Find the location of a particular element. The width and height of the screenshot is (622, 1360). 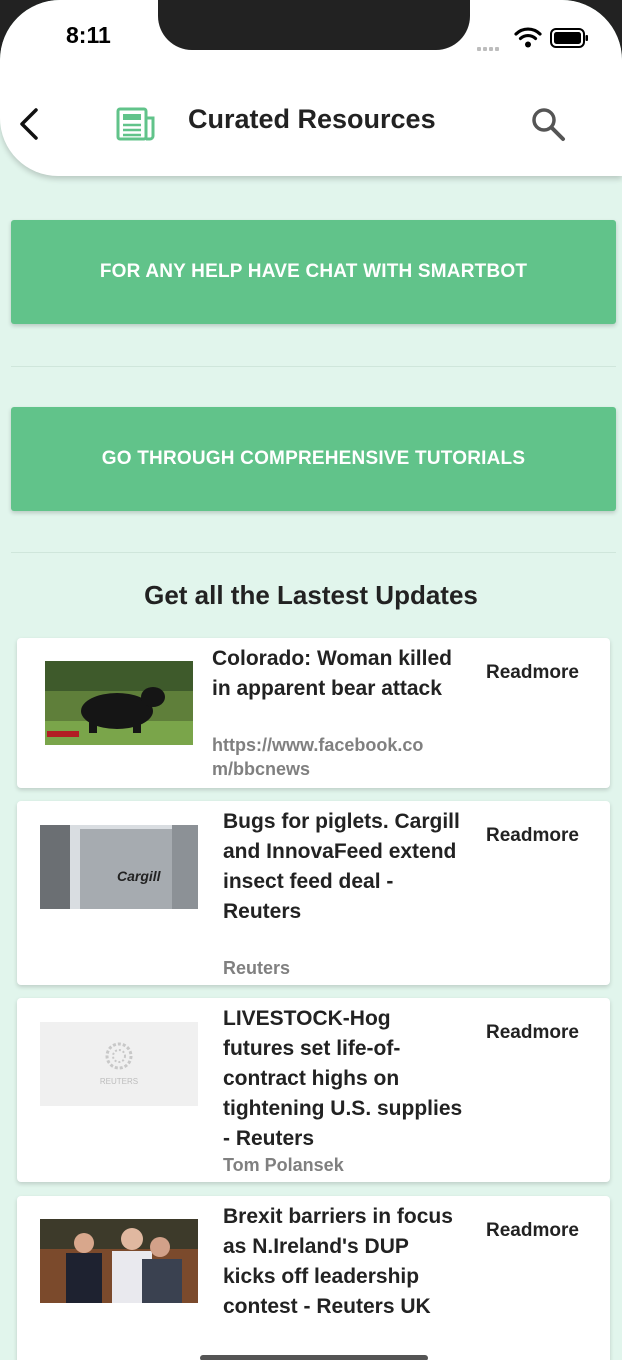

home-indicator is located at coordinates (314, 1357).